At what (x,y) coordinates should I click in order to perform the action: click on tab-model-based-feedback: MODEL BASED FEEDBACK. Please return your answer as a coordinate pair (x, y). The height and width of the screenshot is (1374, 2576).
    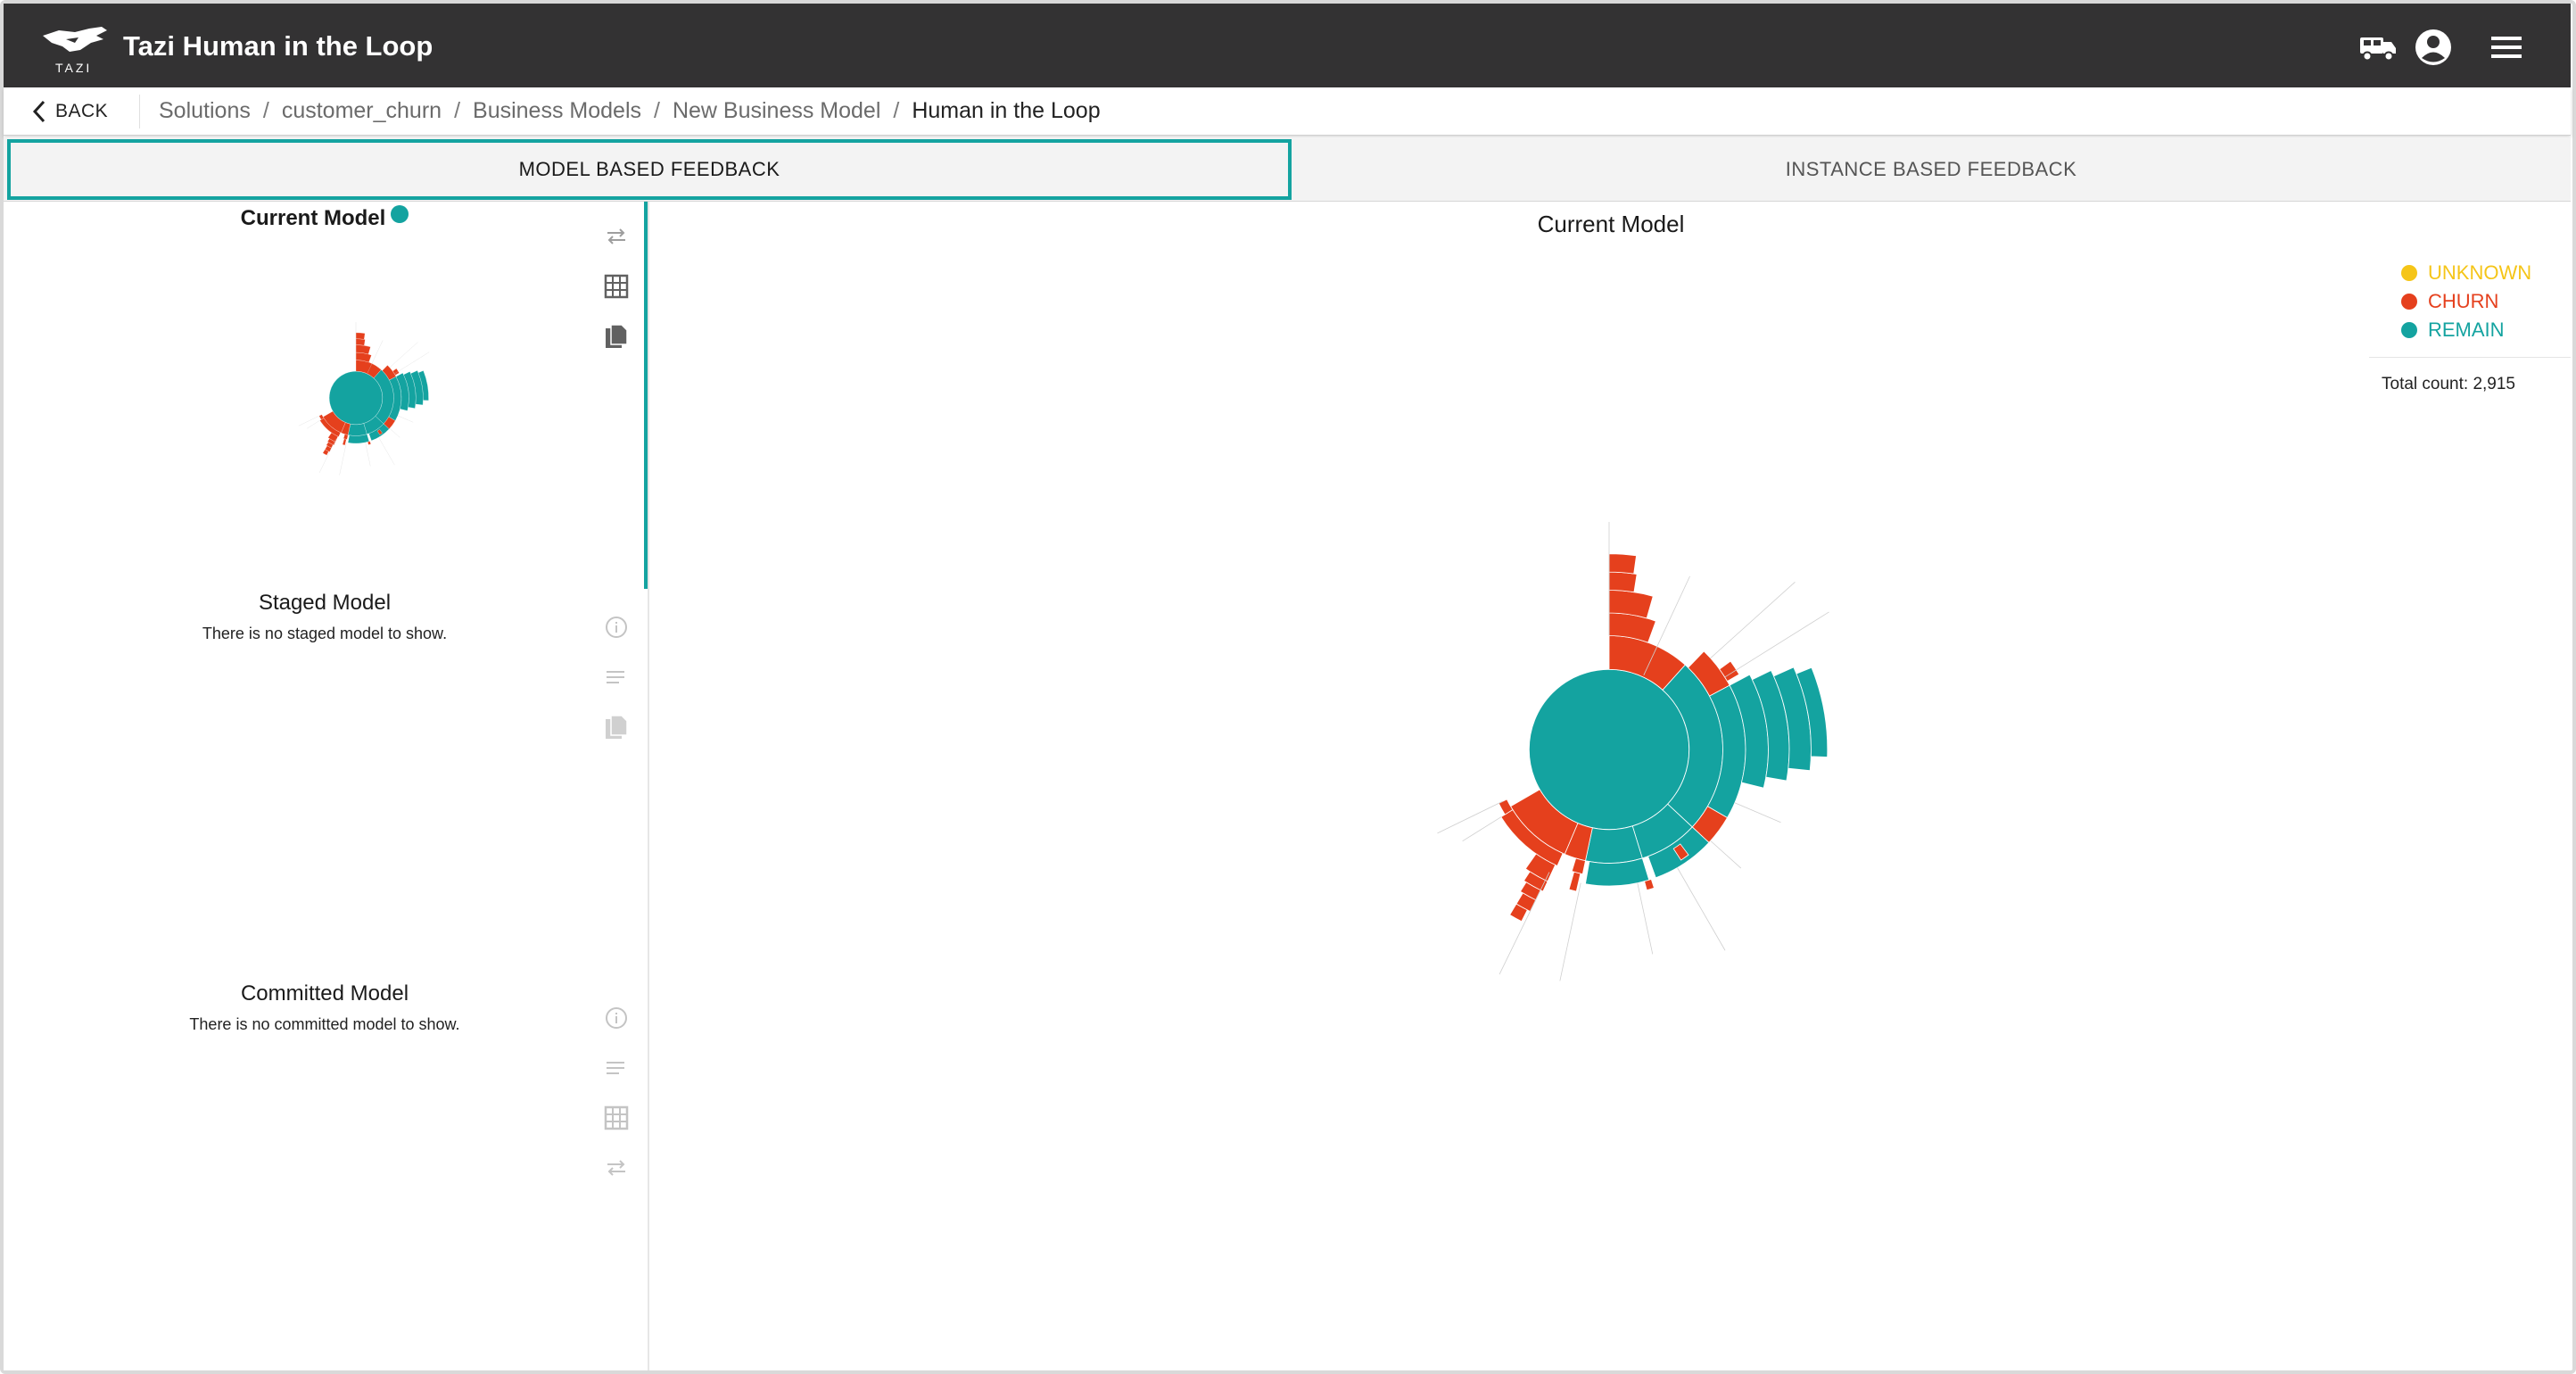
    Looking at the image, I should click on (649, 169).